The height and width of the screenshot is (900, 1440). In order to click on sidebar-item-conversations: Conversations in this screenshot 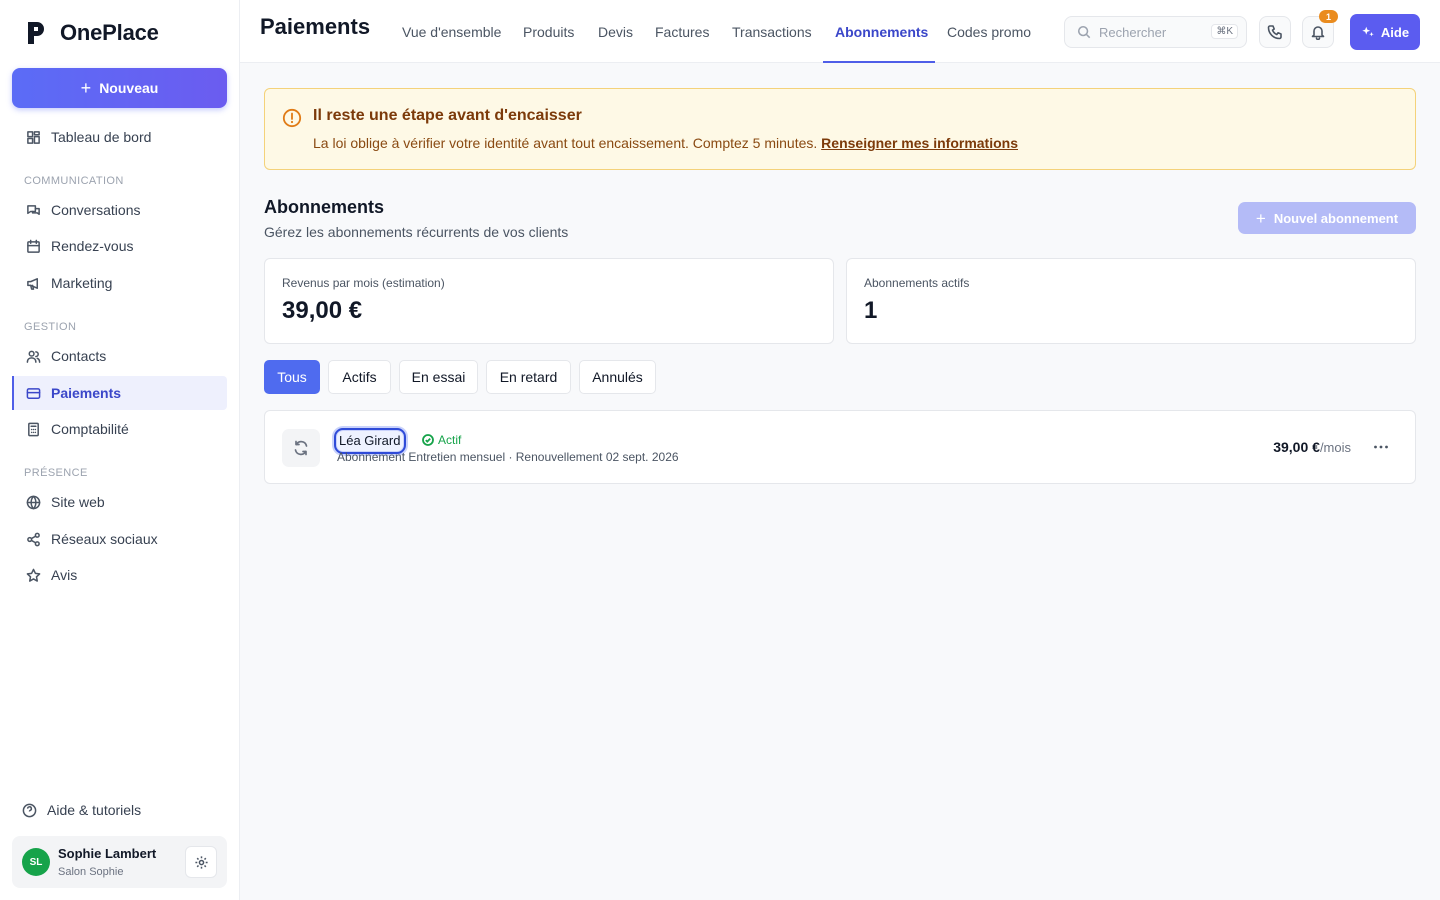, I will do `click(119, 210)`.